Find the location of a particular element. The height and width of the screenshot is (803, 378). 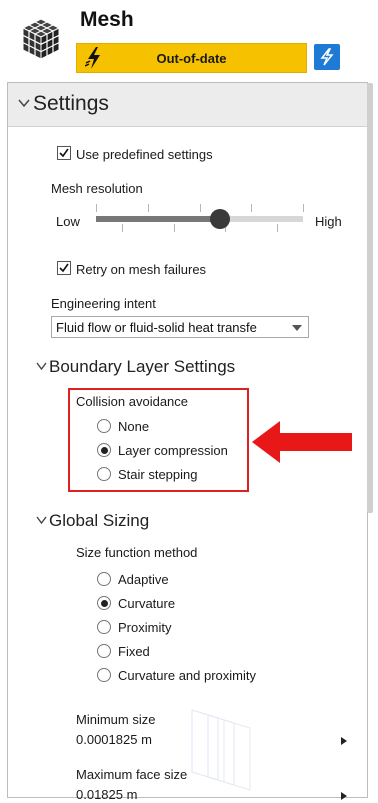

method-fixed-label: Fixed is located at coordinates (134, 651).